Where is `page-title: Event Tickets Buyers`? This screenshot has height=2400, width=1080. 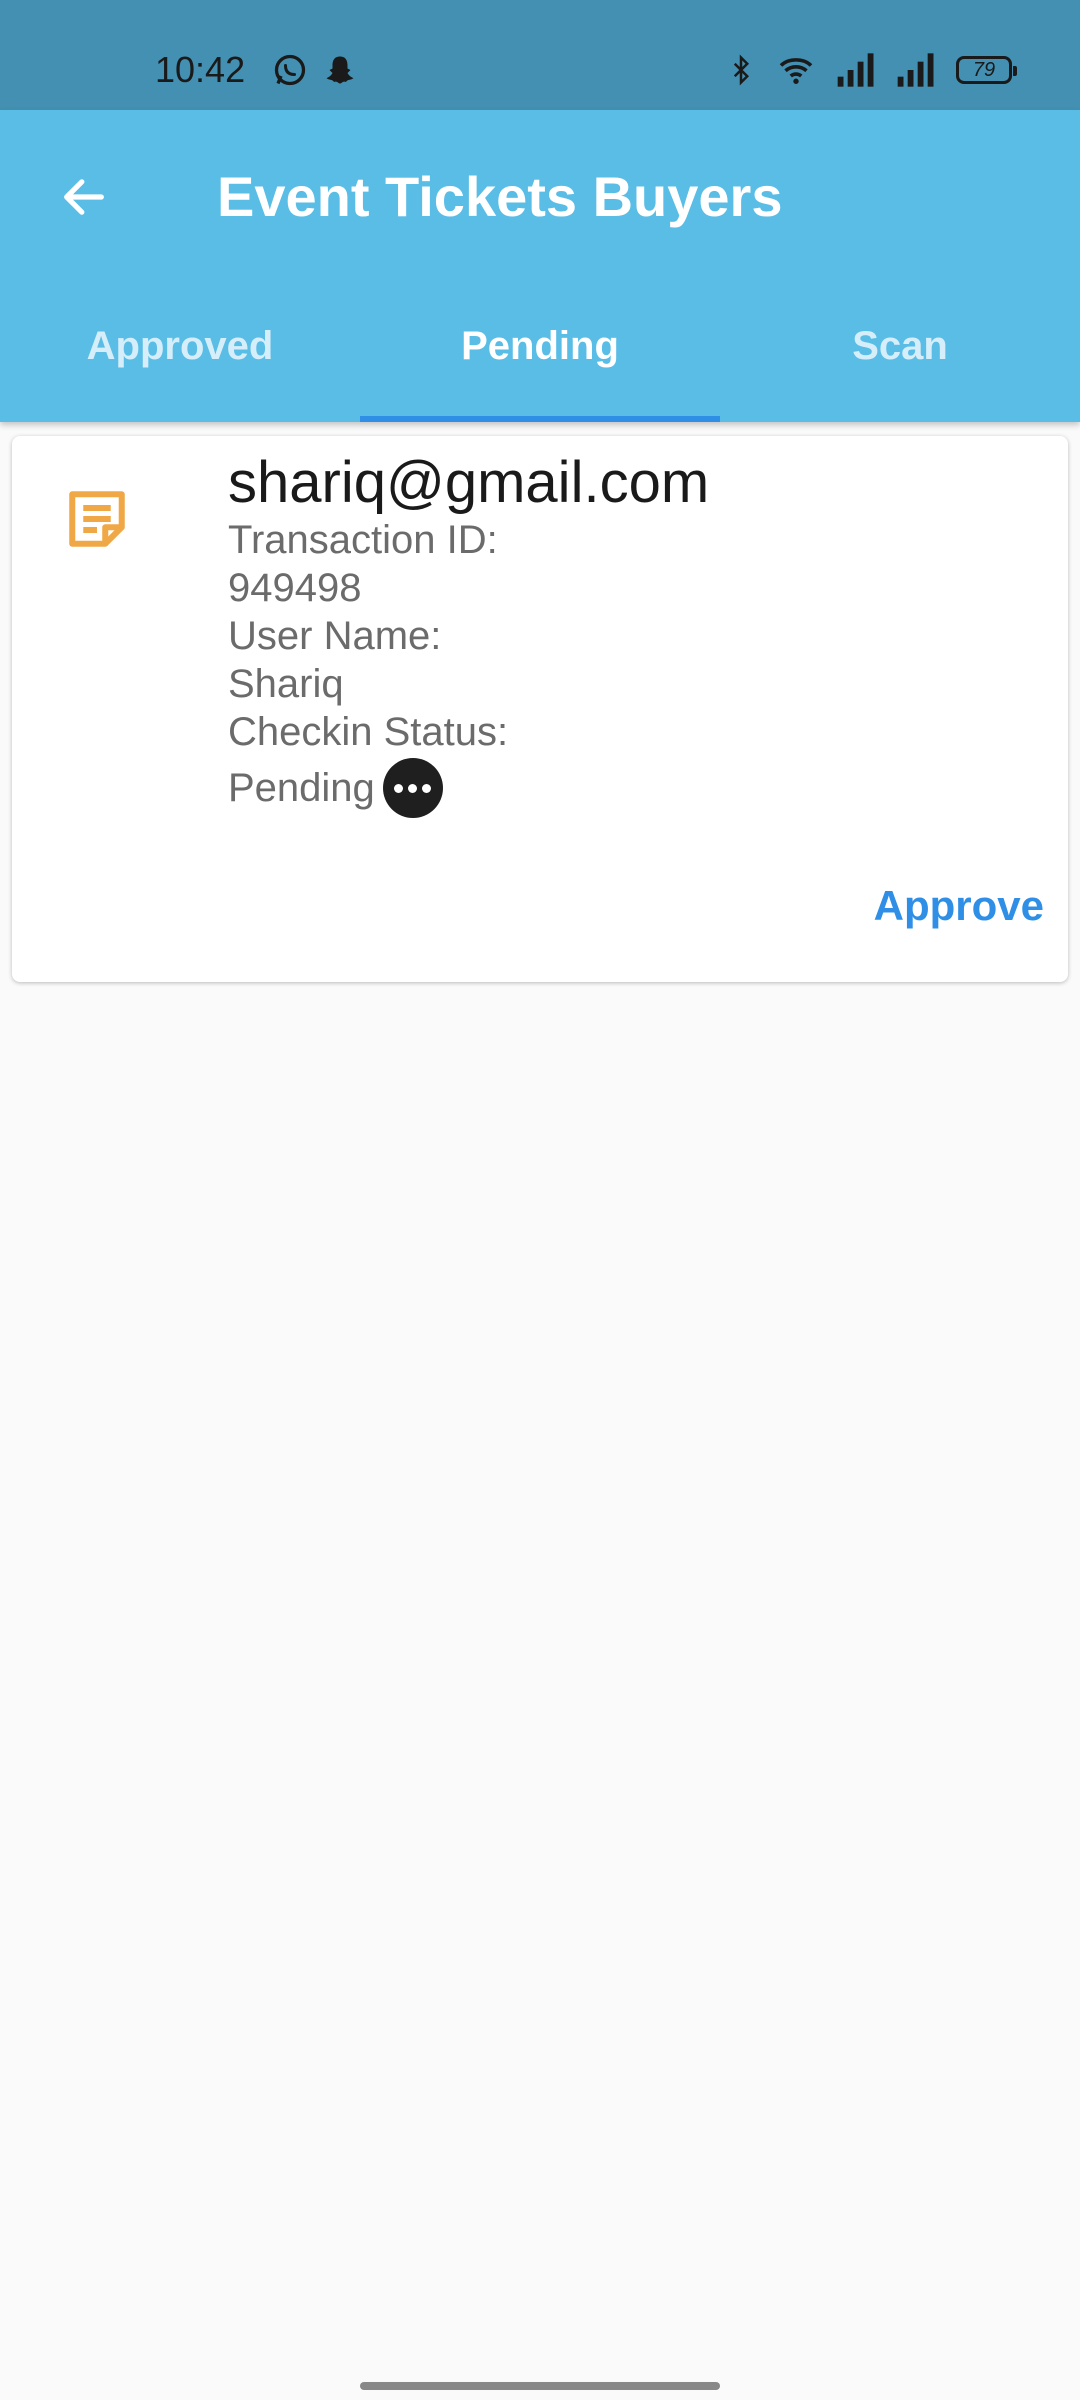
page-title: Event Tickets Buyers is located at coordinates (500, 196).